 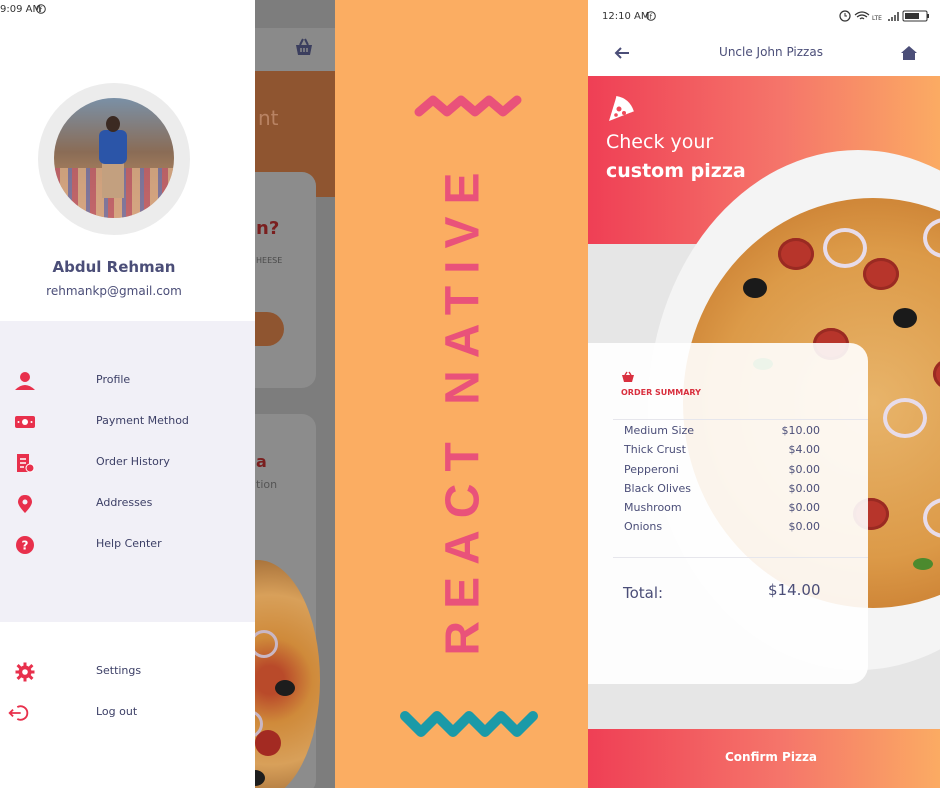 I want to click on order-summary-title: ORDER SUMMARY, so click(x=661, y=392).